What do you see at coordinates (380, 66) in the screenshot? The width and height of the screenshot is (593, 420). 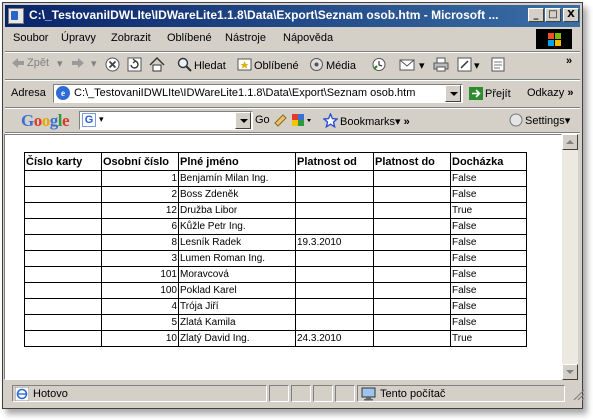 I see `history-button` at bounding box center [380, 66].